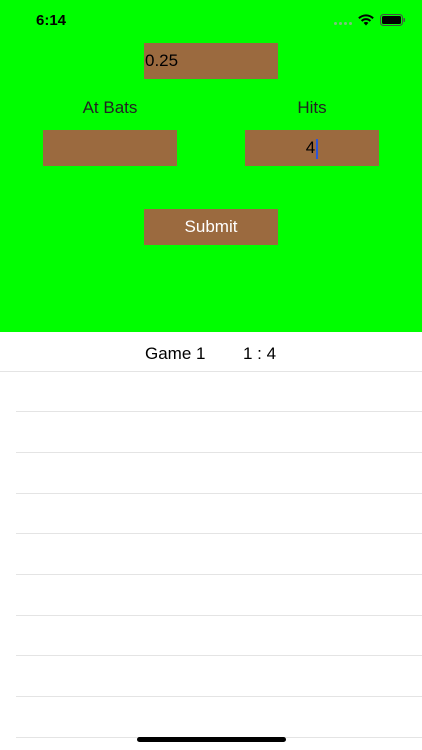 The image size is (422, 750). Describe the element at coordinates (211, 22) in the screenshot. I see `status-bar: 6:14` at that location.